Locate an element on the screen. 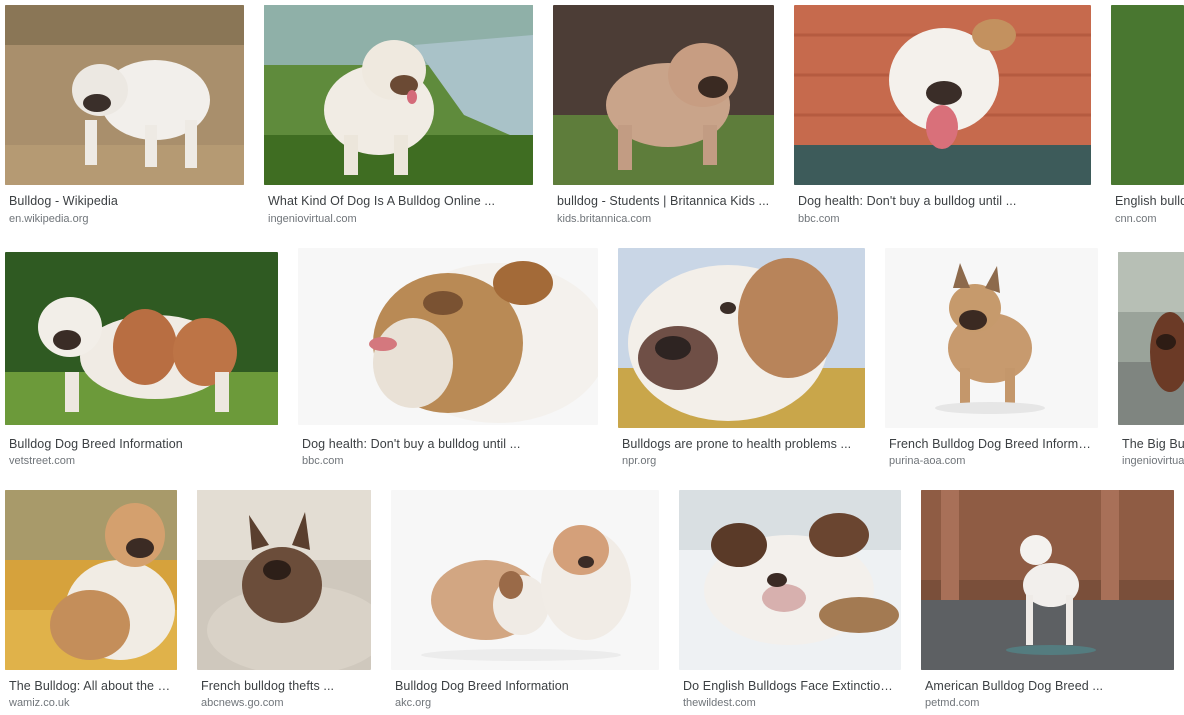  result-card-13: Bulldog Dog Breed Information akc.org is located at coordinates (525, 600).